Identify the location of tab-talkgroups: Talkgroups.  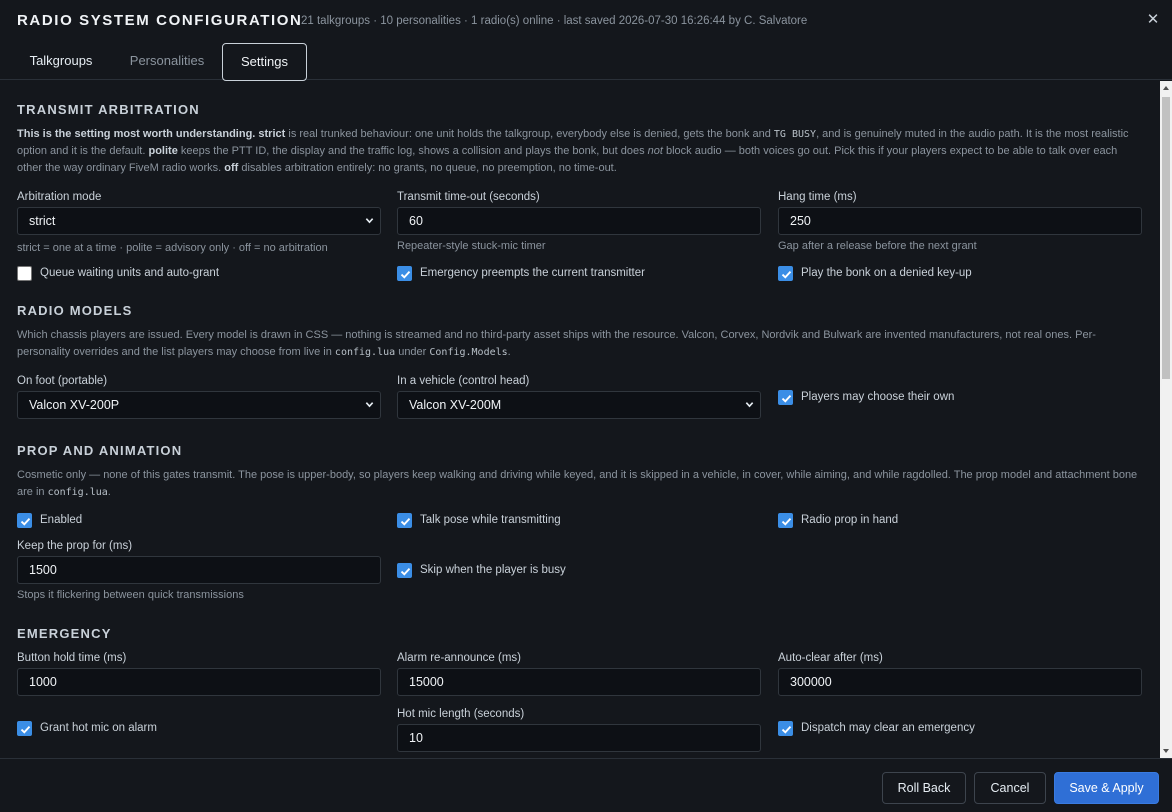
(61, 61).